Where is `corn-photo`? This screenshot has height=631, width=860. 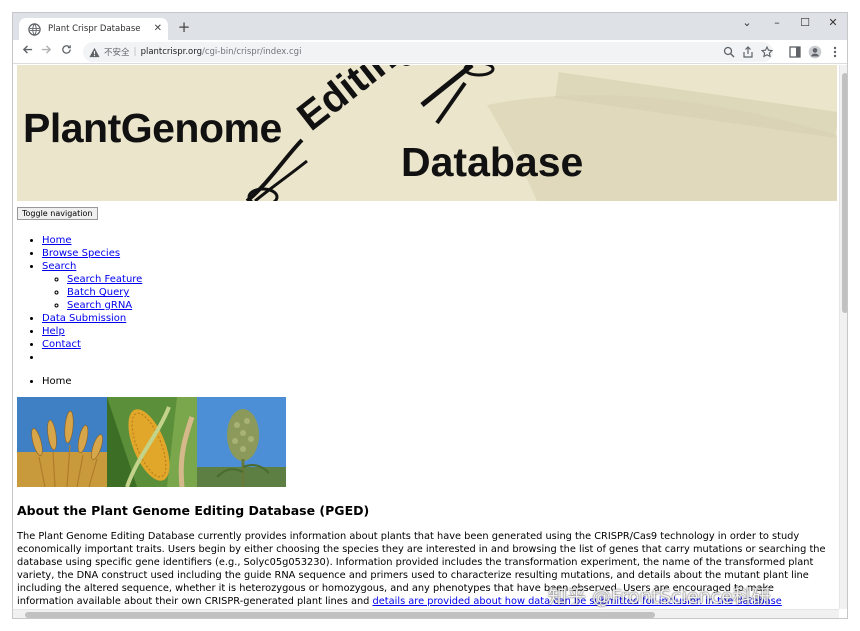 corn-photo is located at coordinates (152, 442).